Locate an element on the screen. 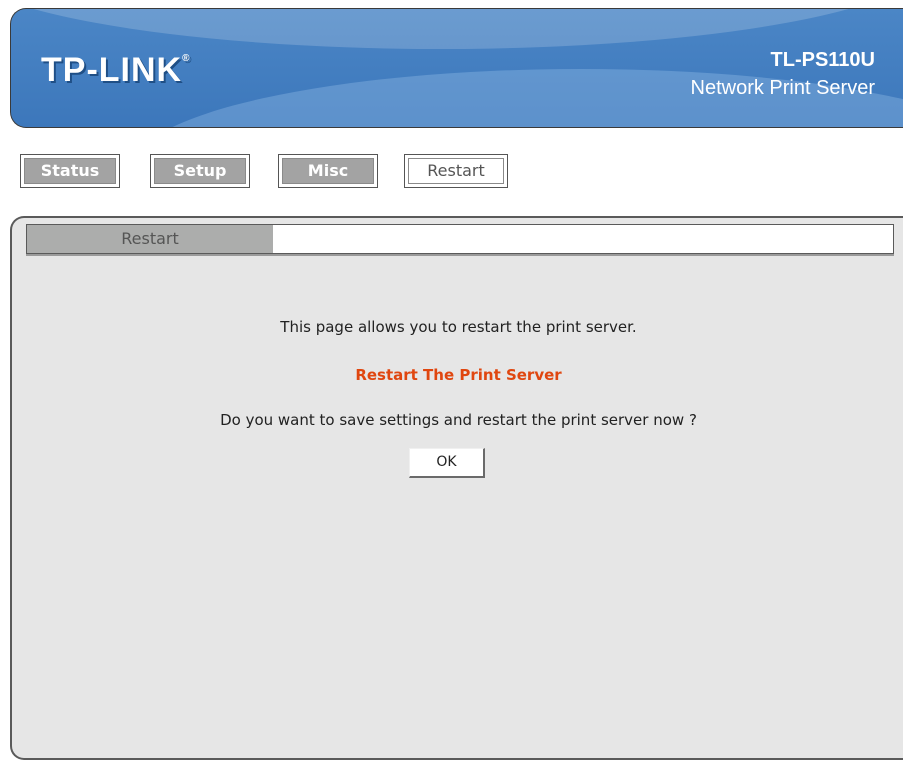 This screenshot has height=760, width=903. model-name: TL-PS110U is located at coordinates (822, 60).